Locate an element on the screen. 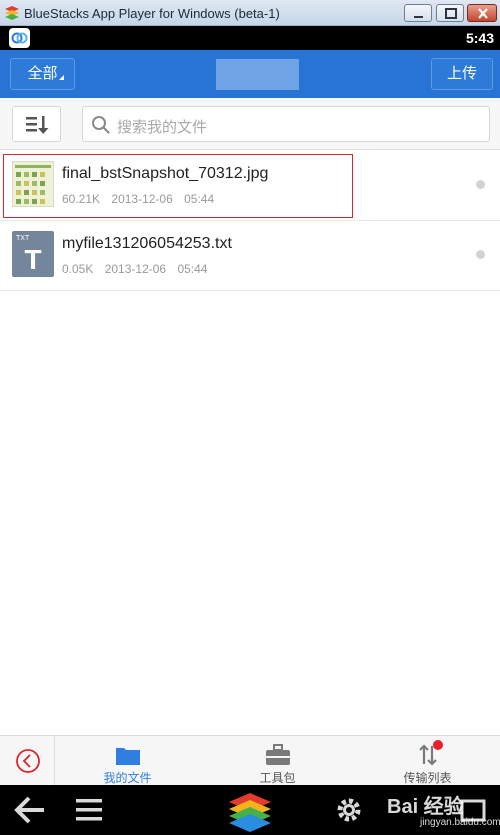 The image size is (500, 835). baidu-watermark: Bai 经验 is located at coordinates (425, 807).